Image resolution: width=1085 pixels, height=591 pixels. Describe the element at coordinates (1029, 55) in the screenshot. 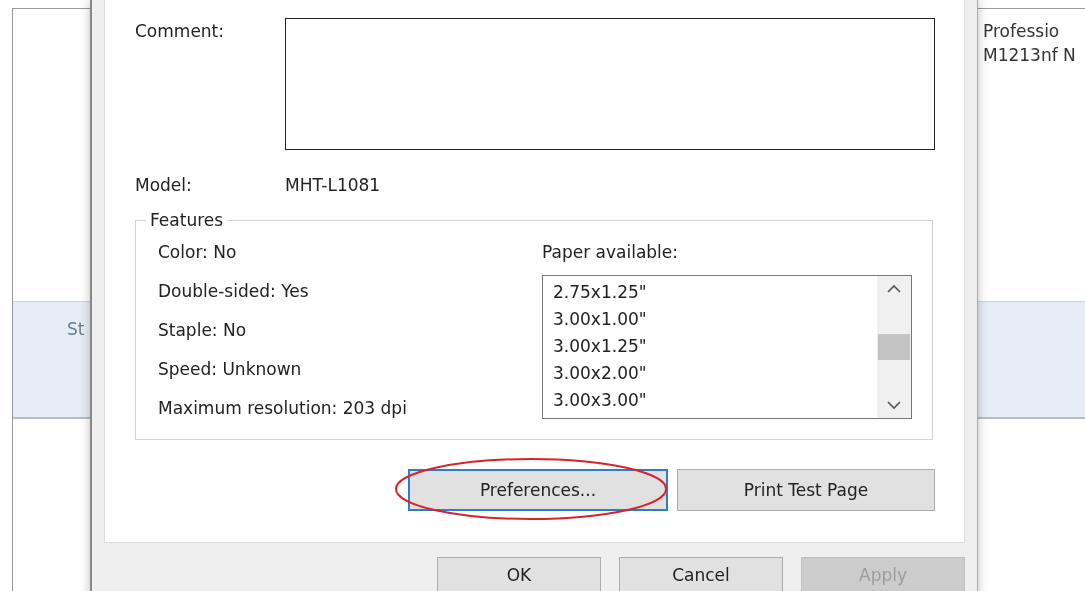

I see `background-text: M1213nf N` at that location.